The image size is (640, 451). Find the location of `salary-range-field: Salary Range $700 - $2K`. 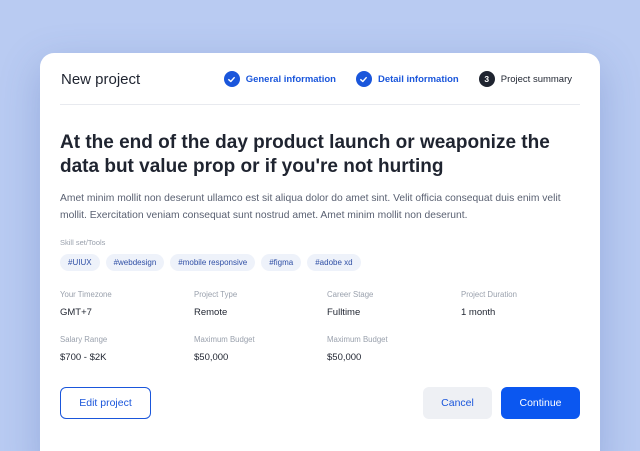

salary-range-field: Salary Range $700 - $2K is located at coordinates (83, 349).